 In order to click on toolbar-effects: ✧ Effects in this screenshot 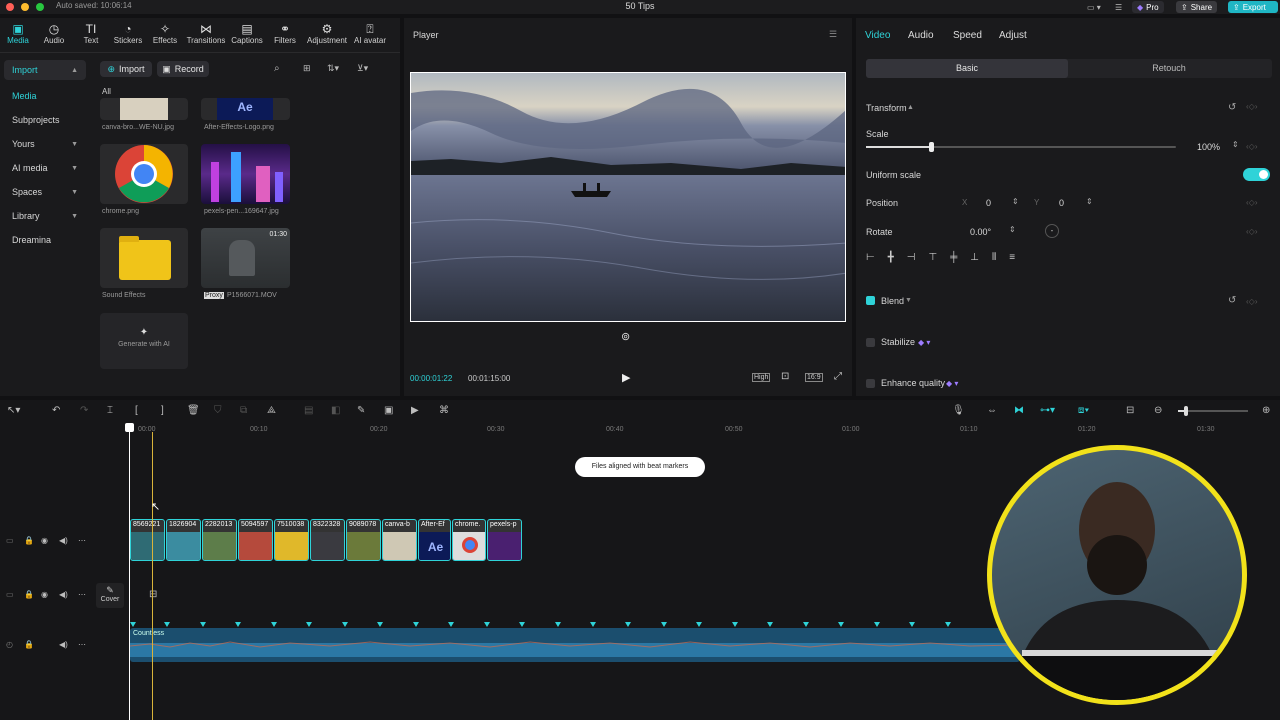, I will do `click(165, 33)`.